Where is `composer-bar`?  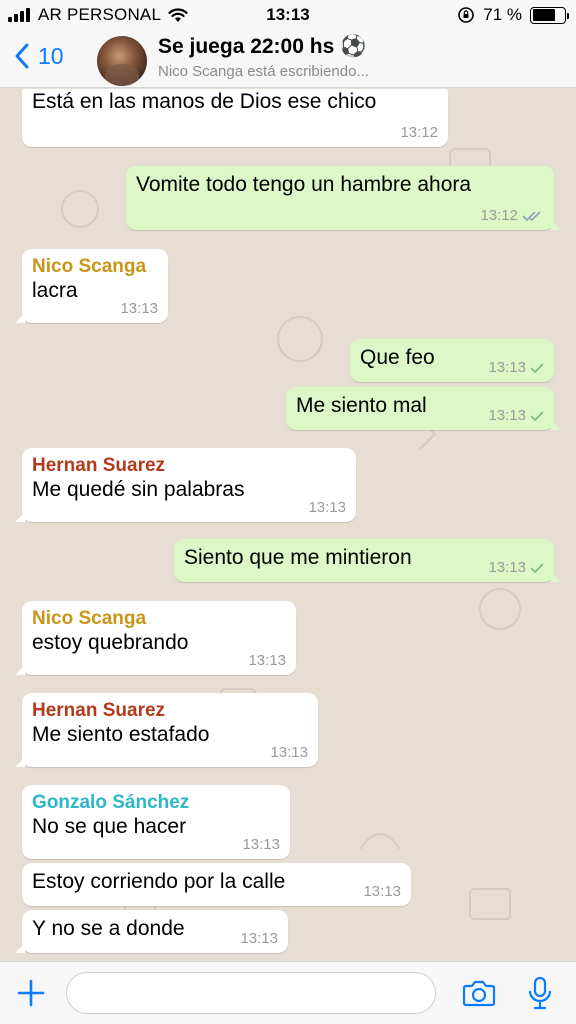
composer-bar is located at coordinates (288, 992).